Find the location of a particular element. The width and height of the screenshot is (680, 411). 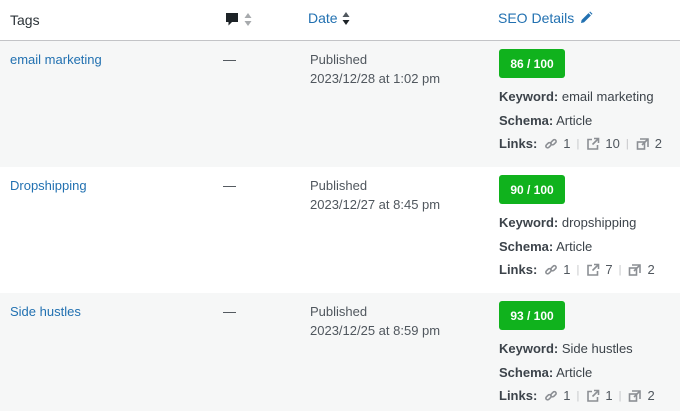

date-column-header: Date is located at coordinates (329, 18).